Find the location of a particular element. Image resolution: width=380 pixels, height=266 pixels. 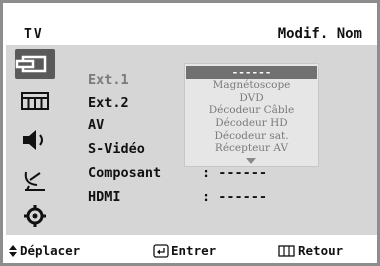

sidebar is located at coordinates (35, 140).